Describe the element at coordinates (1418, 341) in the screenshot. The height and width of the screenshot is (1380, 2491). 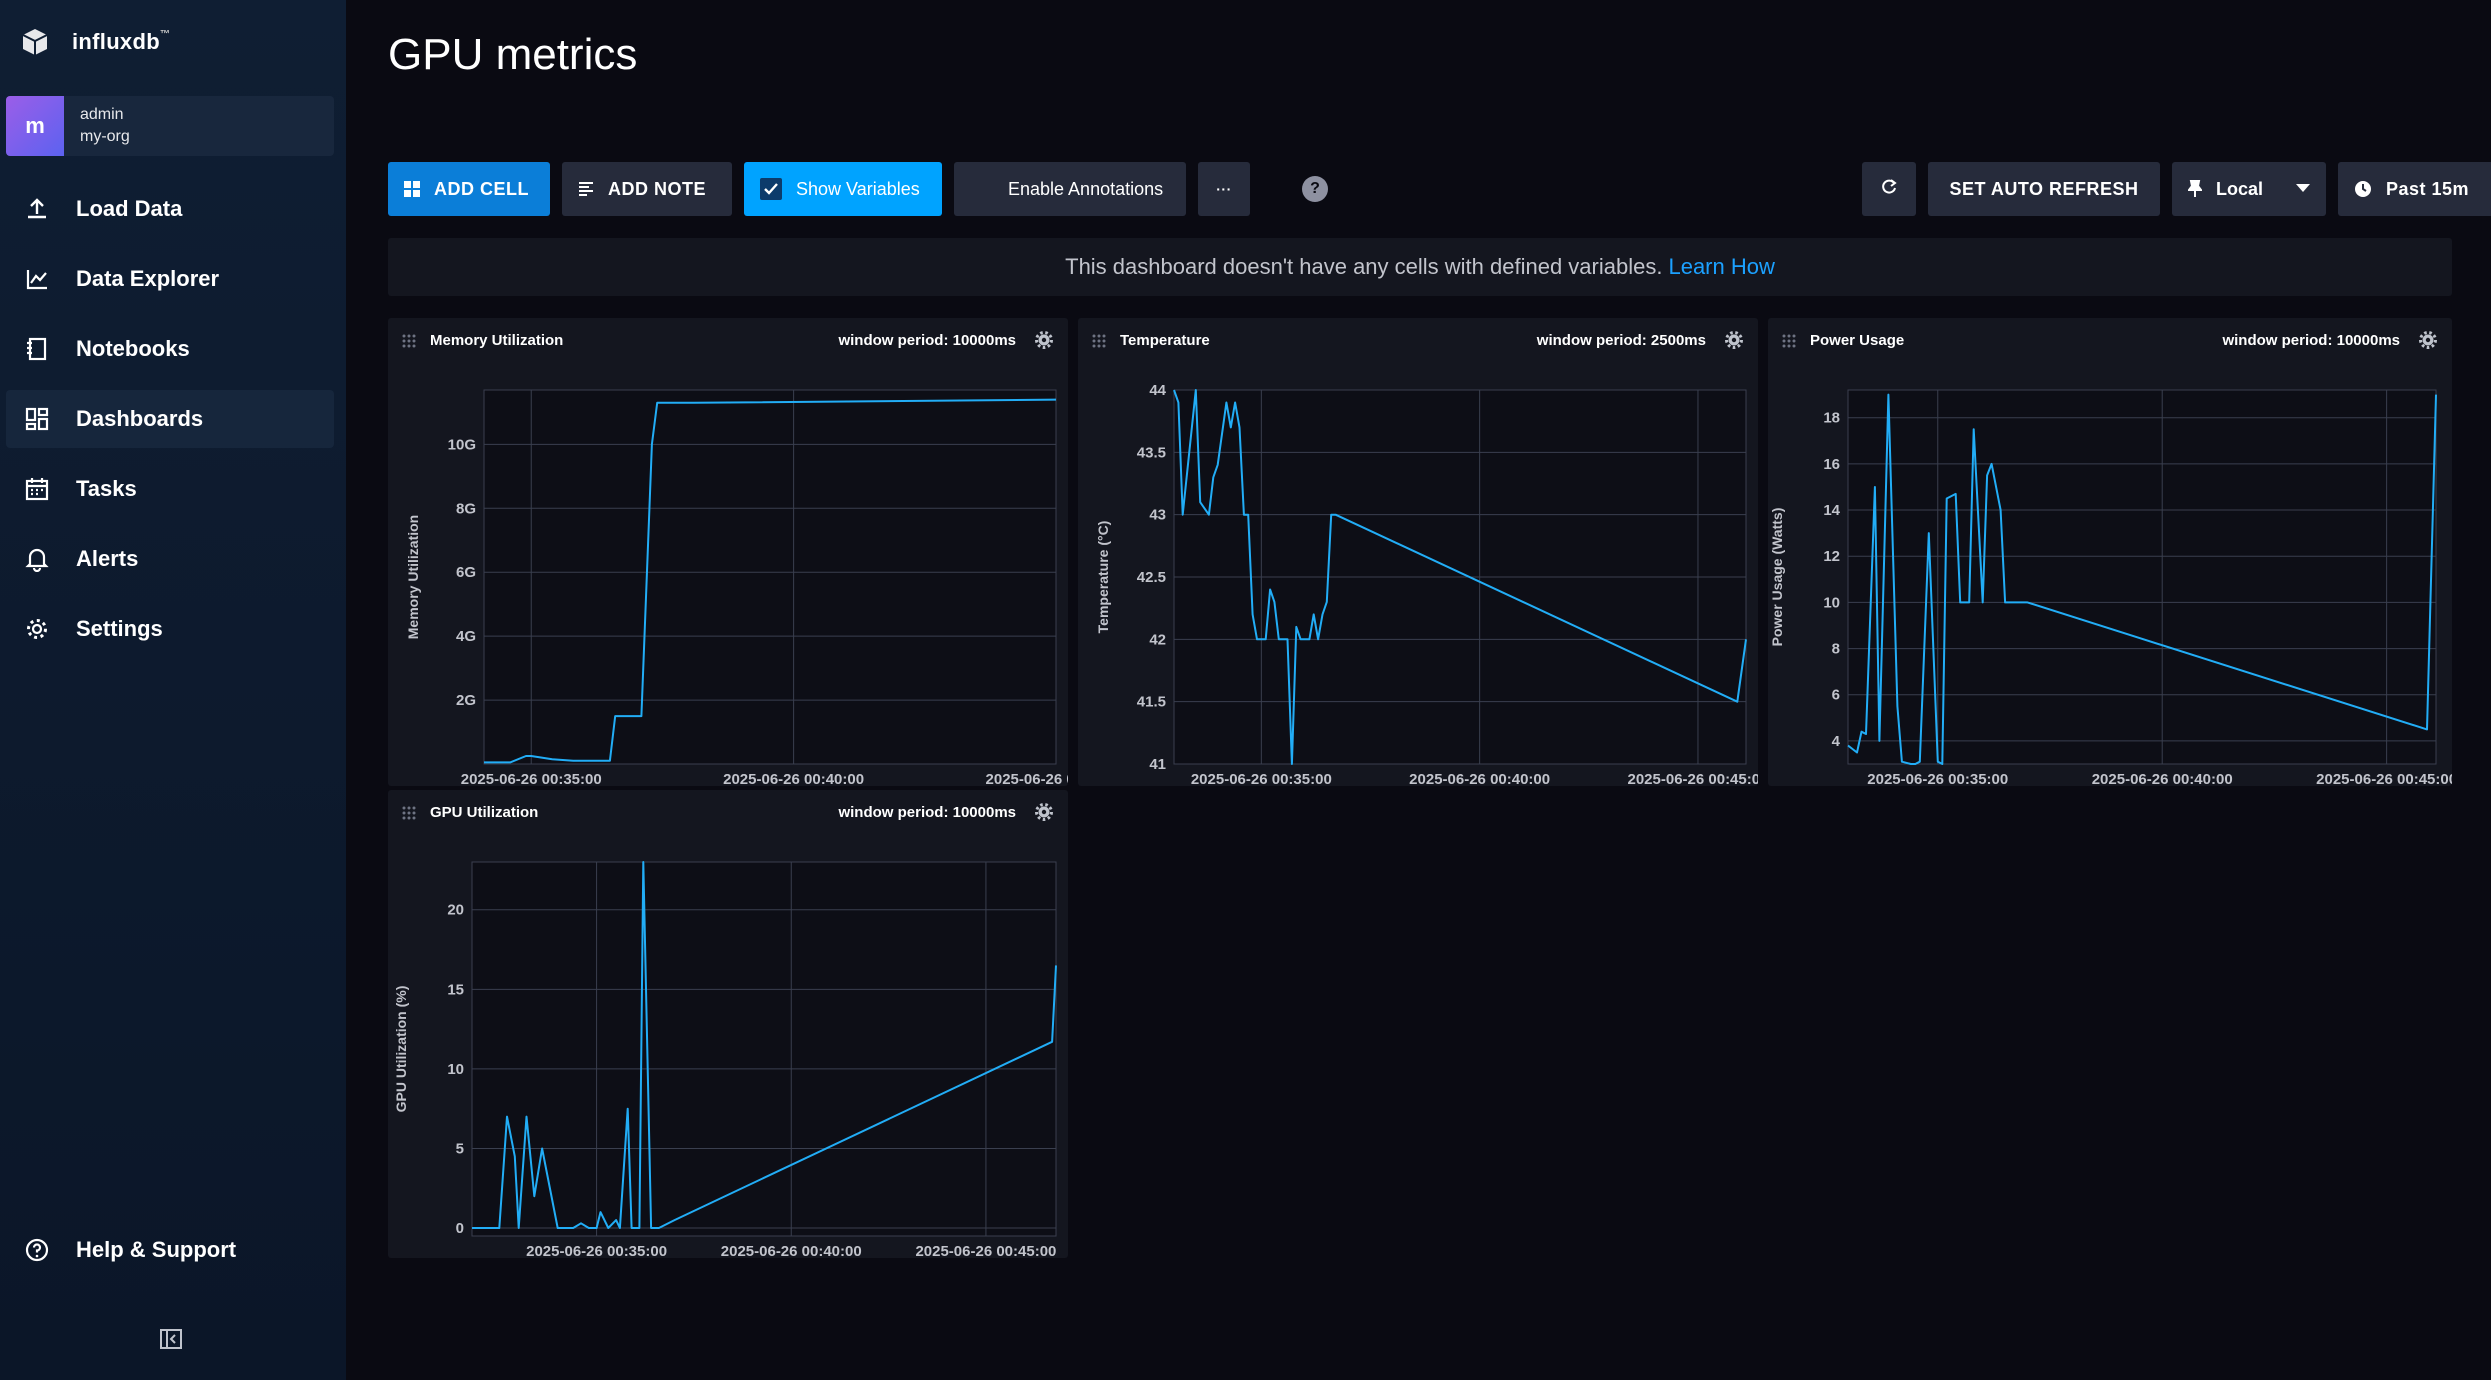
I see `cell-header: Temperature window period: 2500ms` at that location.